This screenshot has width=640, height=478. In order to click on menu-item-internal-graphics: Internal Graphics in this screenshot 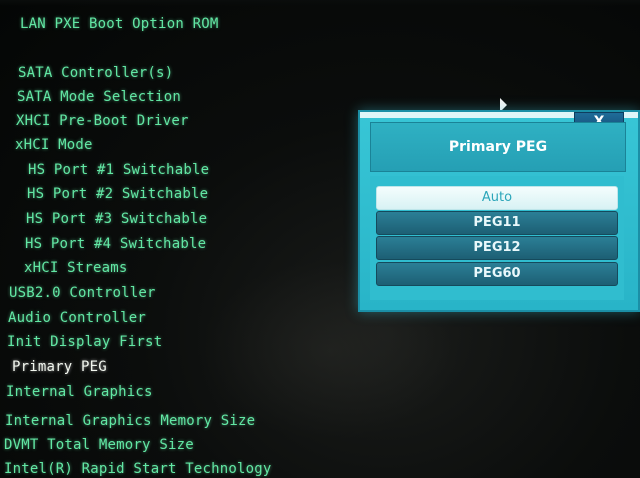, I will do `click(79, 392)`.